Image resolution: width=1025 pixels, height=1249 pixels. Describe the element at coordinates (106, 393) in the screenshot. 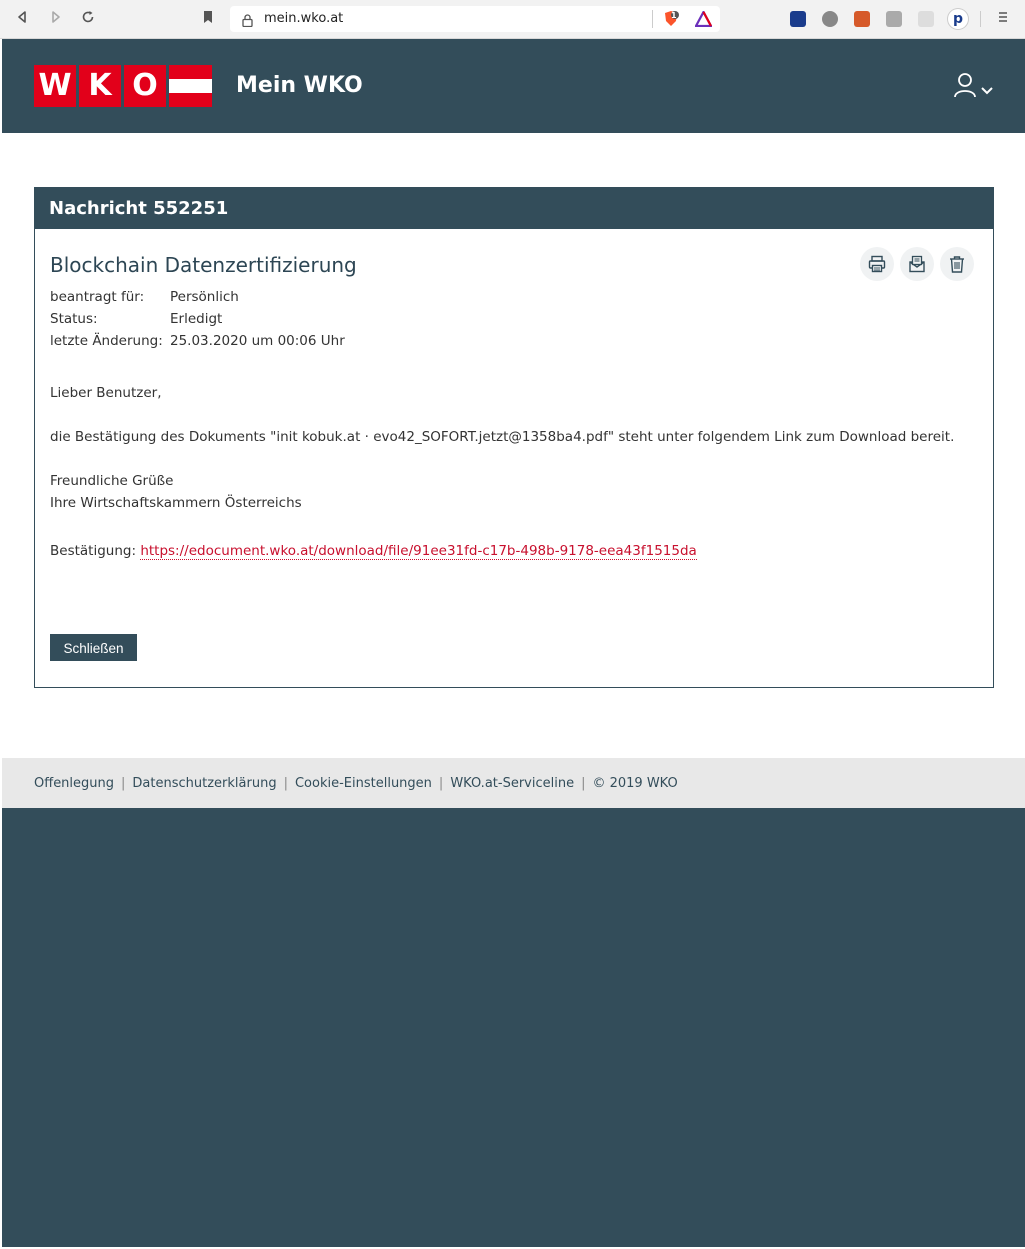

I see `message-greeting: Lieber Benutzer,` at that location.